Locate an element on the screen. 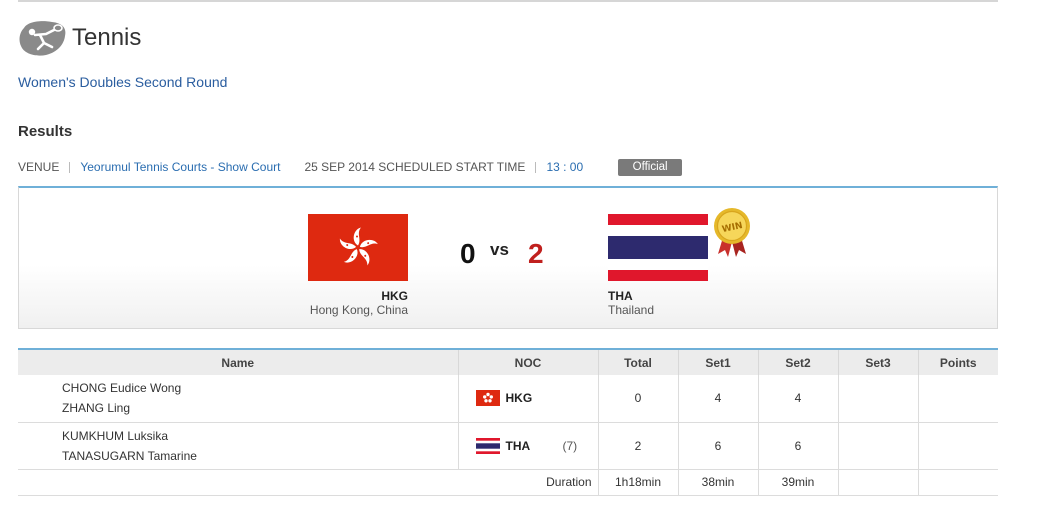 This screenshot has height=506, width=1049. header-set3: Set3 is located at coordinates (878, 361).